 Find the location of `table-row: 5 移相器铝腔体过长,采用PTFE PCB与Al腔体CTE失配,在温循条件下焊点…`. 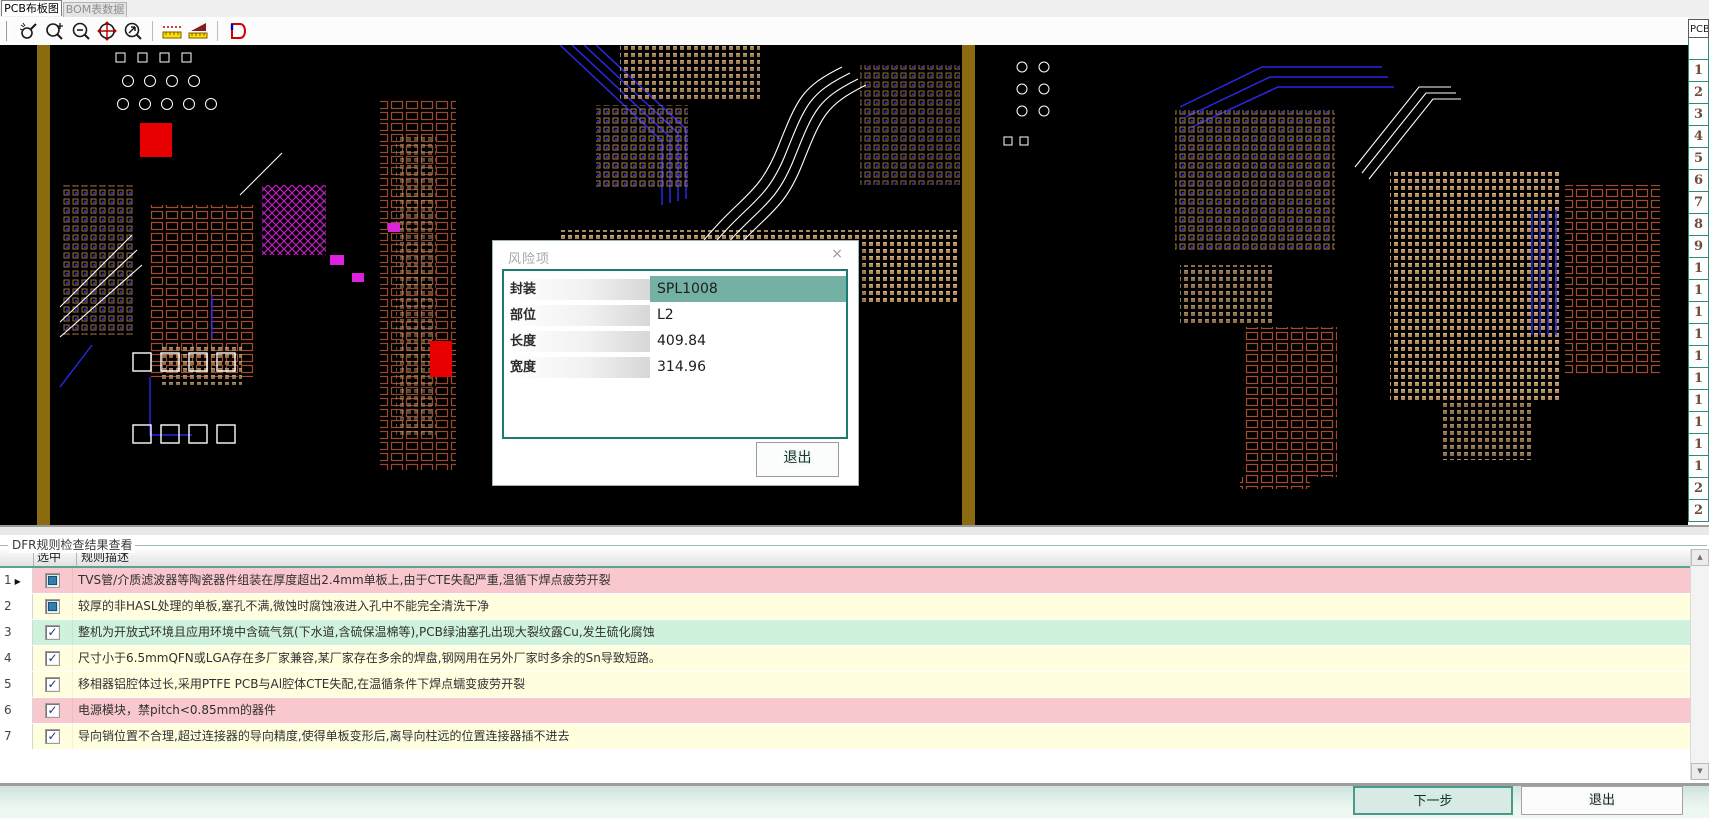

table-row: 5 移相器铝腔体过长,采用PTFE PCB与Al腔体CTE失配,在温循条件下焊点… is located at coordinates (845, 685).